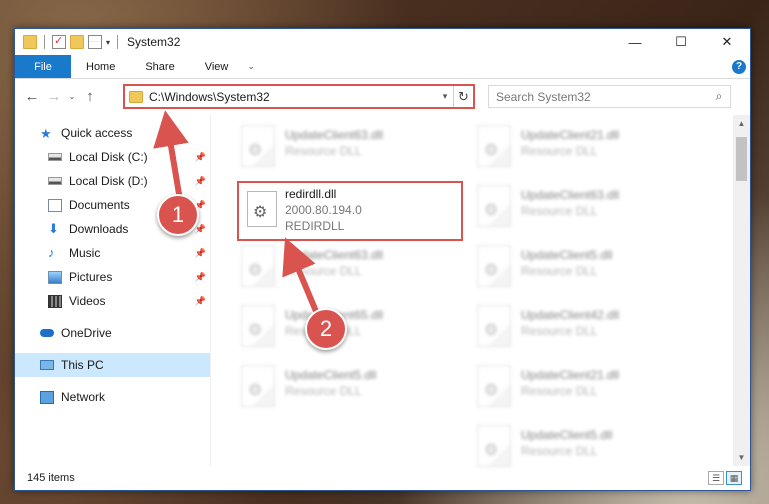  I want to click on file-name: UpdateClient42.dll, so click(570, 315).